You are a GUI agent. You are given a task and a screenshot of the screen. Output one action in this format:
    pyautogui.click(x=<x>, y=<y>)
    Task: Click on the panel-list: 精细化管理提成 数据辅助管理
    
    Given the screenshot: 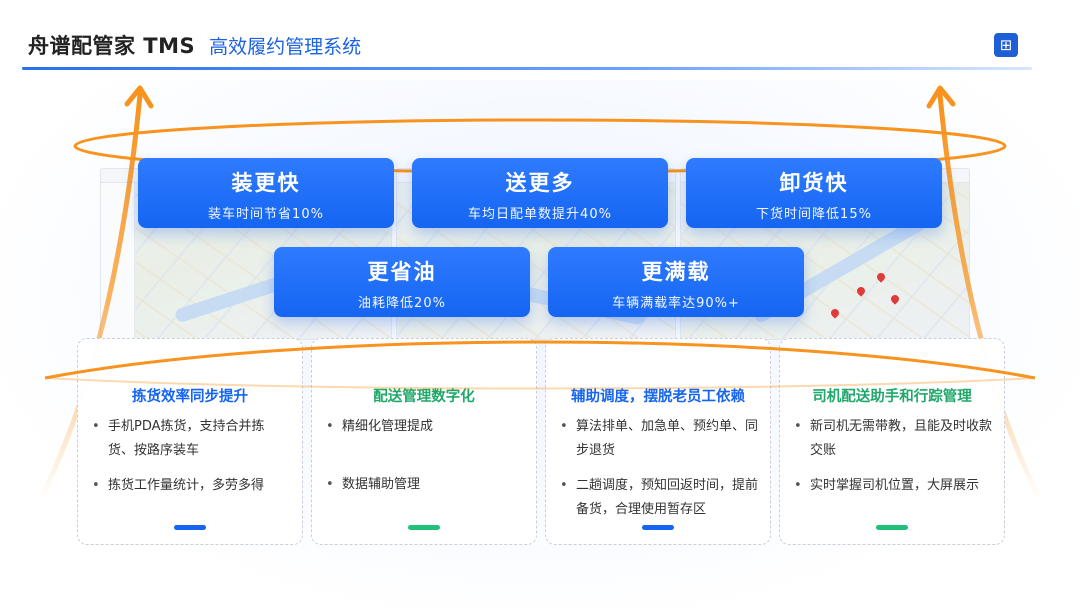 What is the action you would take?
    pyautogui.click(x=425, y=461)
    